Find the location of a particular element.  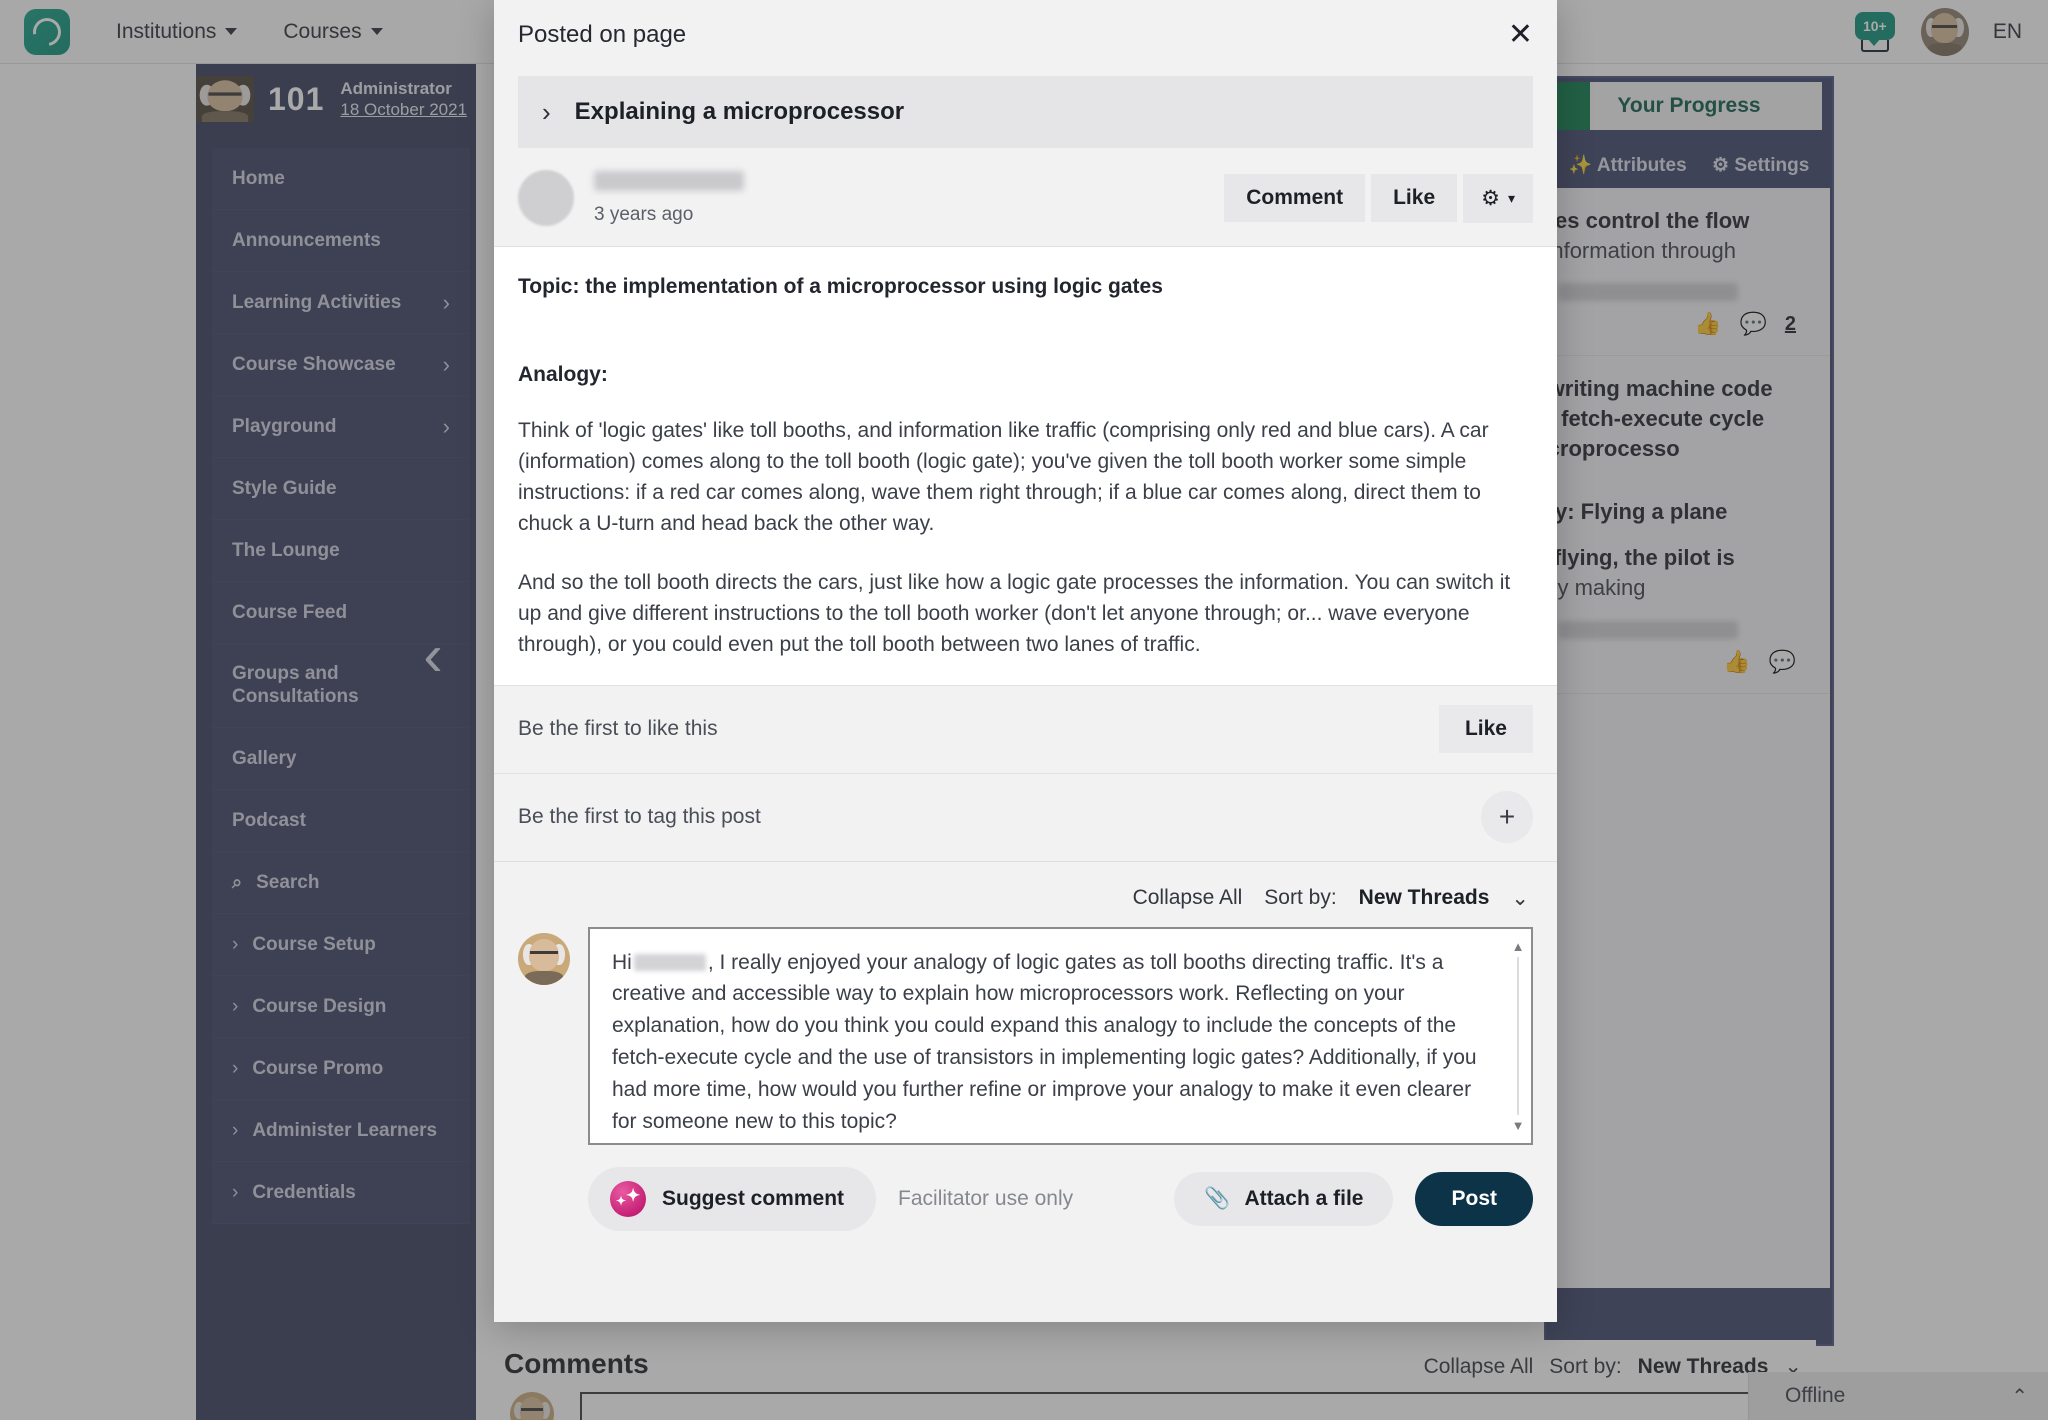

tag-row: Be the first to tag this post + is located at coordinates (1025, 816).